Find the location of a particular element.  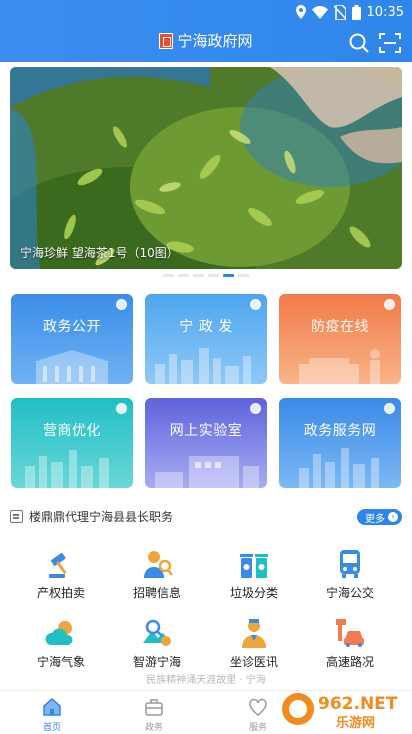

tile-label: 营商优化 is located at coordinates (72, 431).